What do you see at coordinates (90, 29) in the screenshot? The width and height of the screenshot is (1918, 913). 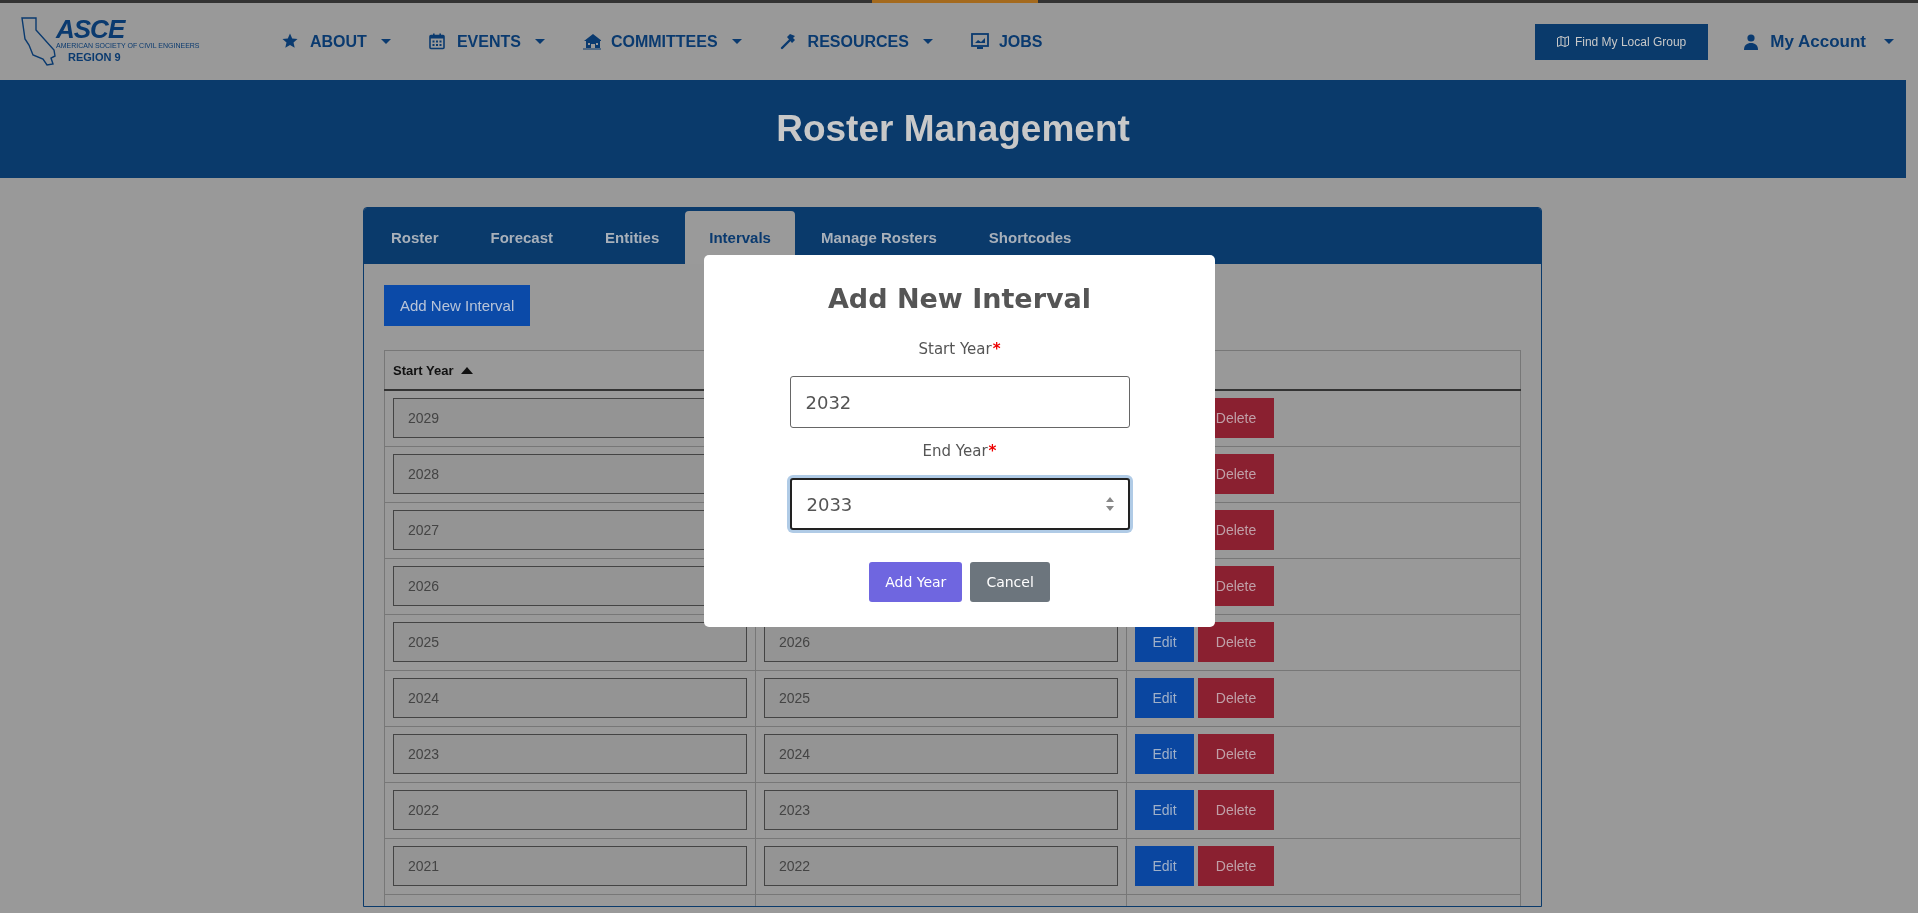 I see `logo-title: ASCE` at bounding box center [90, 29].